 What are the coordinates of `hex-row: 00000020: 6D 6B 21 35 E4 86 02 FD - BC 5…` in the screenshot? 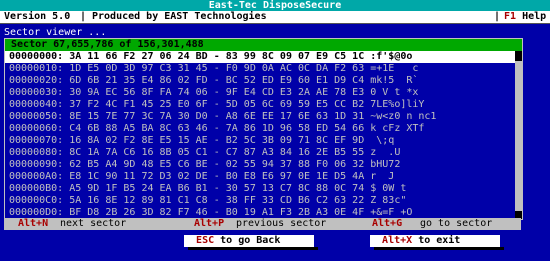 It's located at (260, 81).